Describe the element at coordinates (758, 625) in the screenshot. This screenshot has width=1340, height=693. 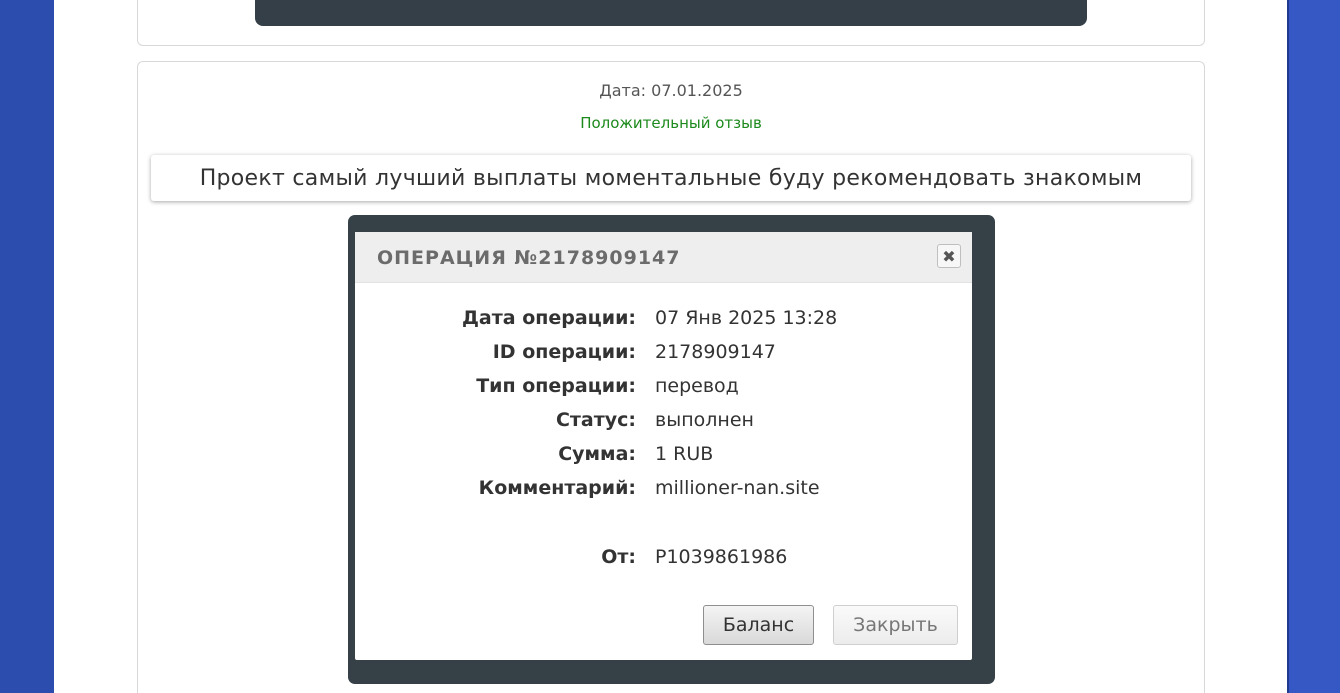
I see `balance-button: Баланс` at that location.